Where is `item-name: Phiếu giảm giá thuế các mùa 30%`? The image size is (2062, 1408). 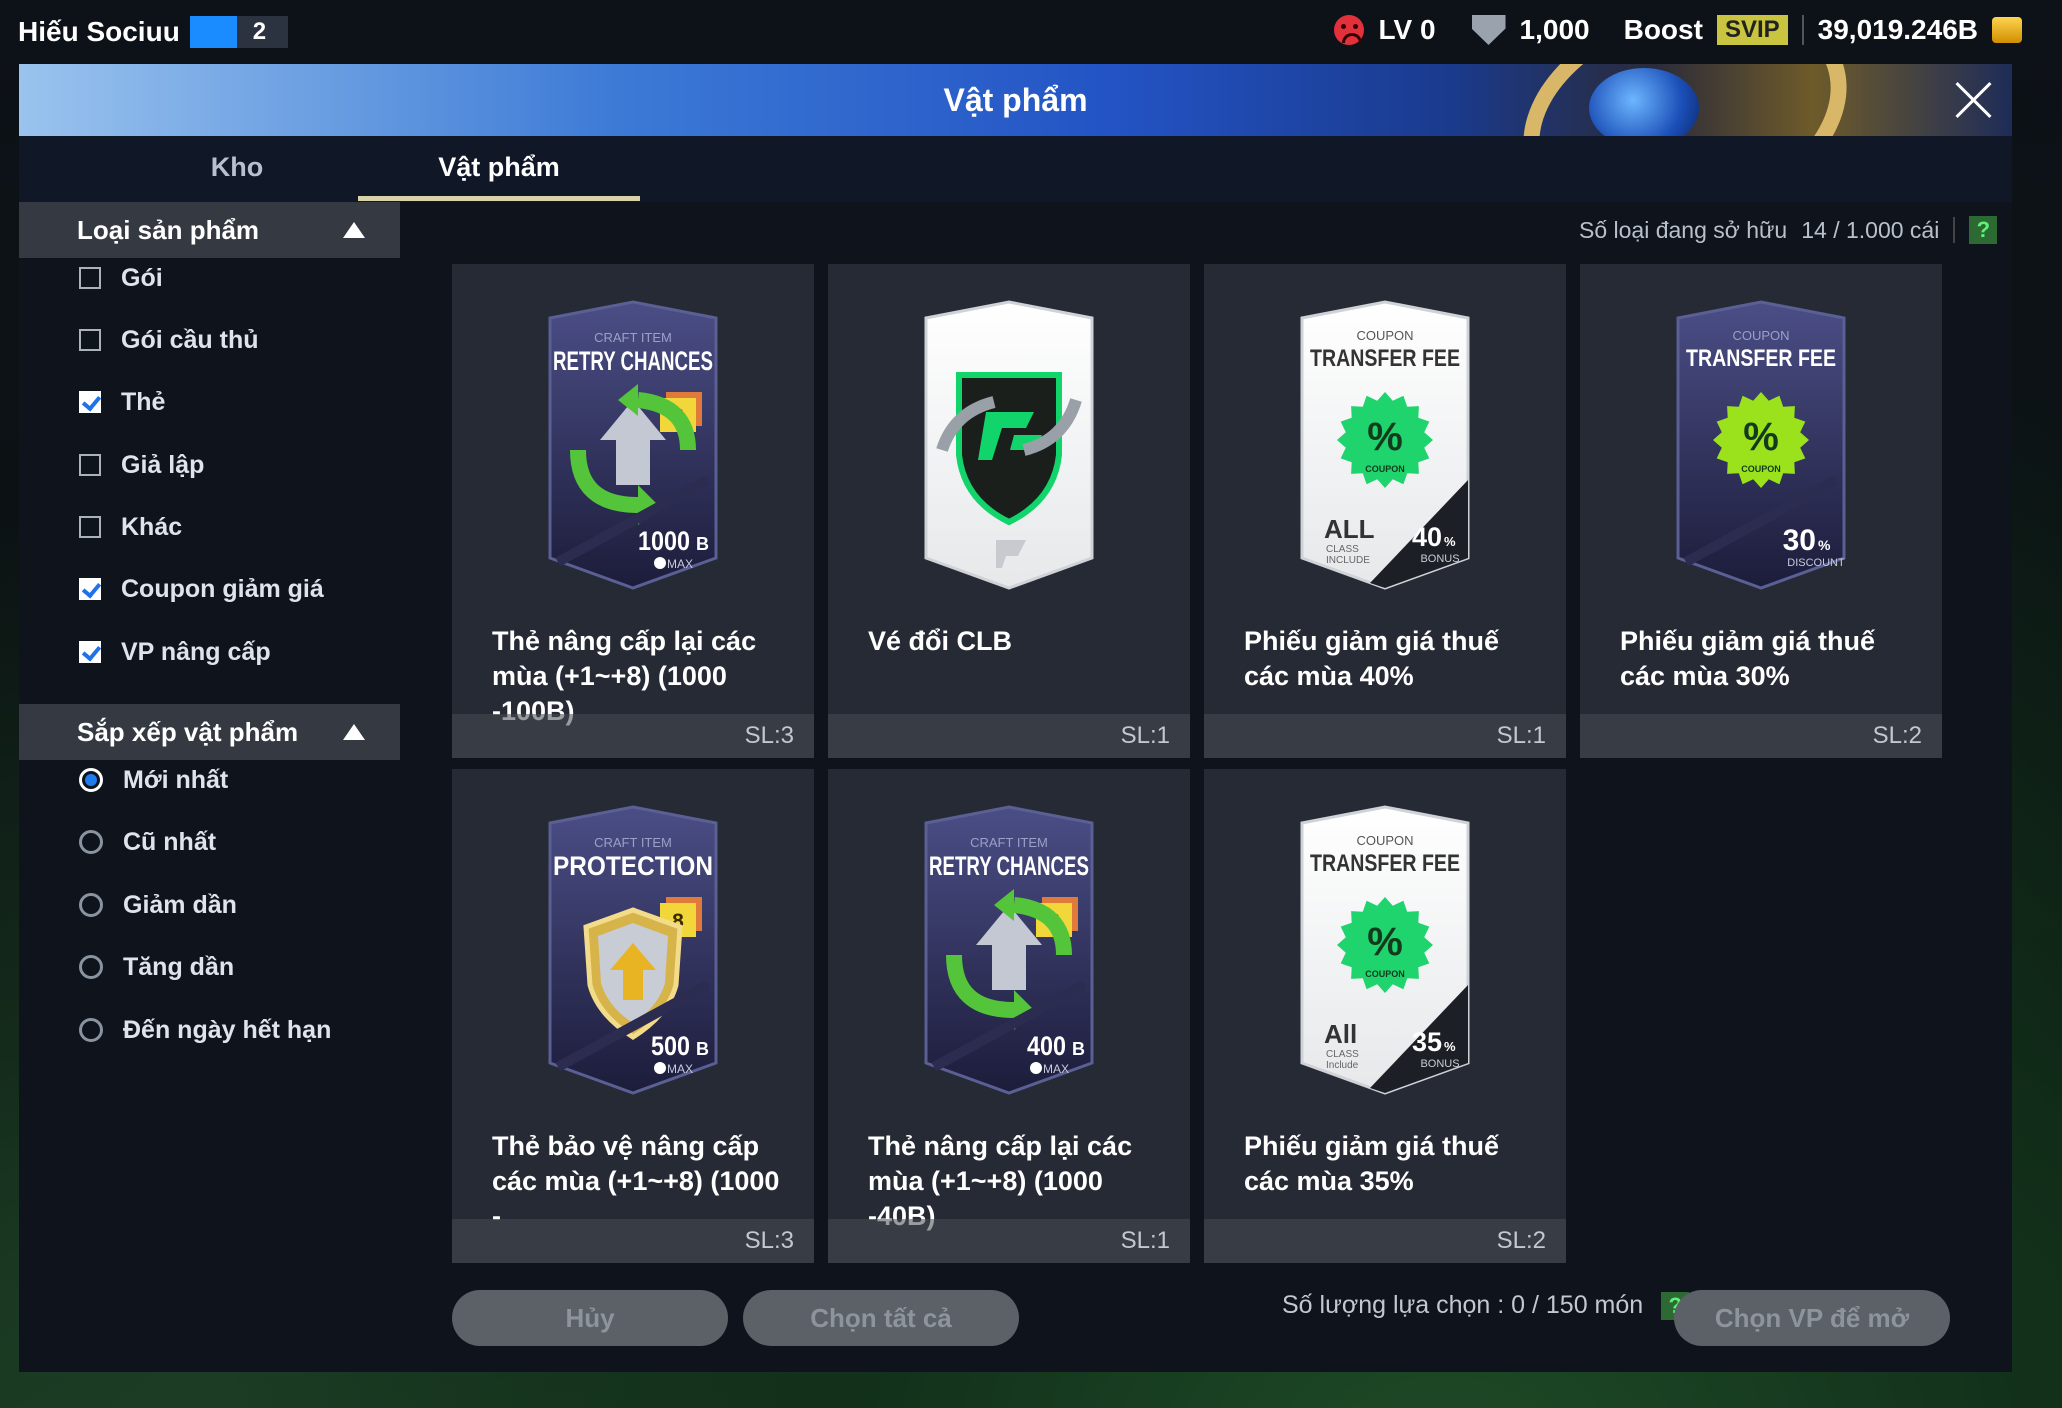
item-name: Phiếu giảm giá thuế các mùa 30% is located at coordinates (1748, 658).